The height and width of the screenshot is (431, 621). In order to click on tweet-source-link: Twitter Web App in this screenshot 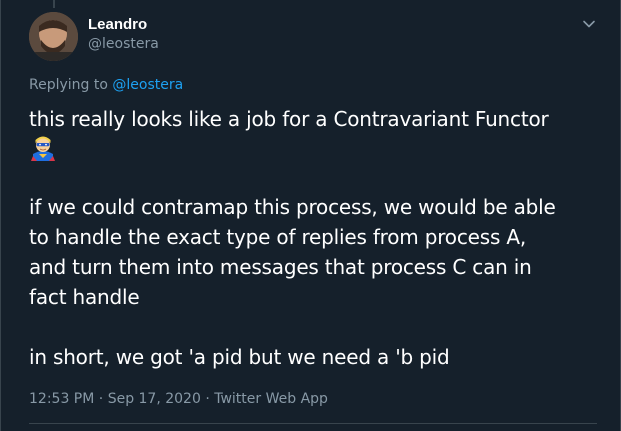, I will do `click(271, 399)`.